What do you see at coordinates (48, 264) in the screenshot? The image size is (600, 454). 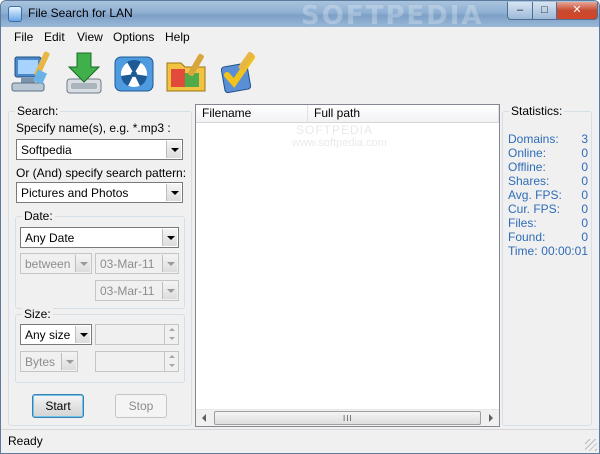 I see `date-range-value: between` at bounding box center [48, 264].